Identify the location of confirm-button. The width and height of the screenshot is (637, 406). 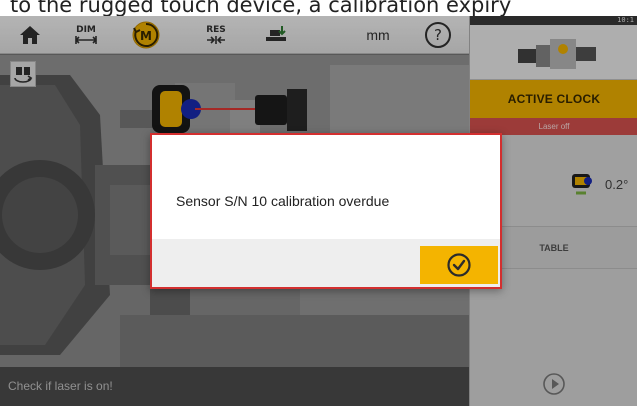
(459, 265).